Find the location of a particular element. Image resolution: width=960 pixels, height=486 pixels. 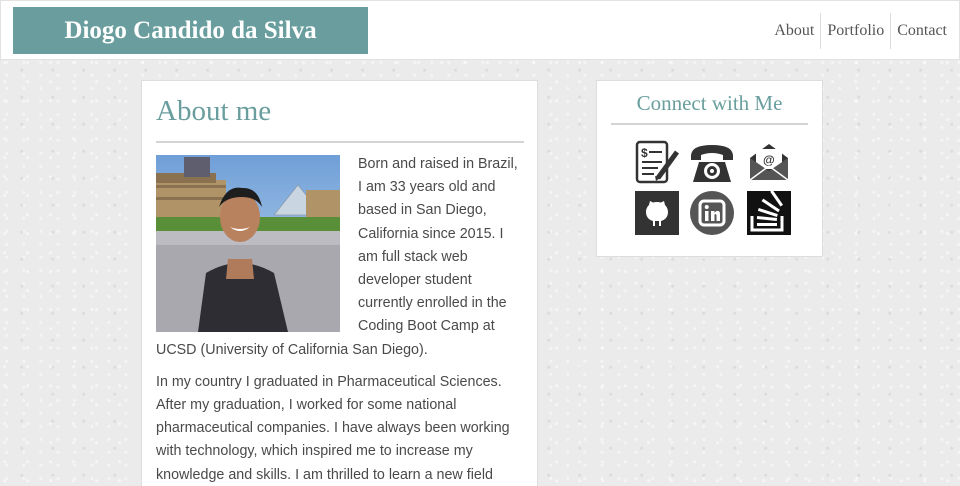

connect-card: Connect with Me $ @ is located at coordinates (709, 168).